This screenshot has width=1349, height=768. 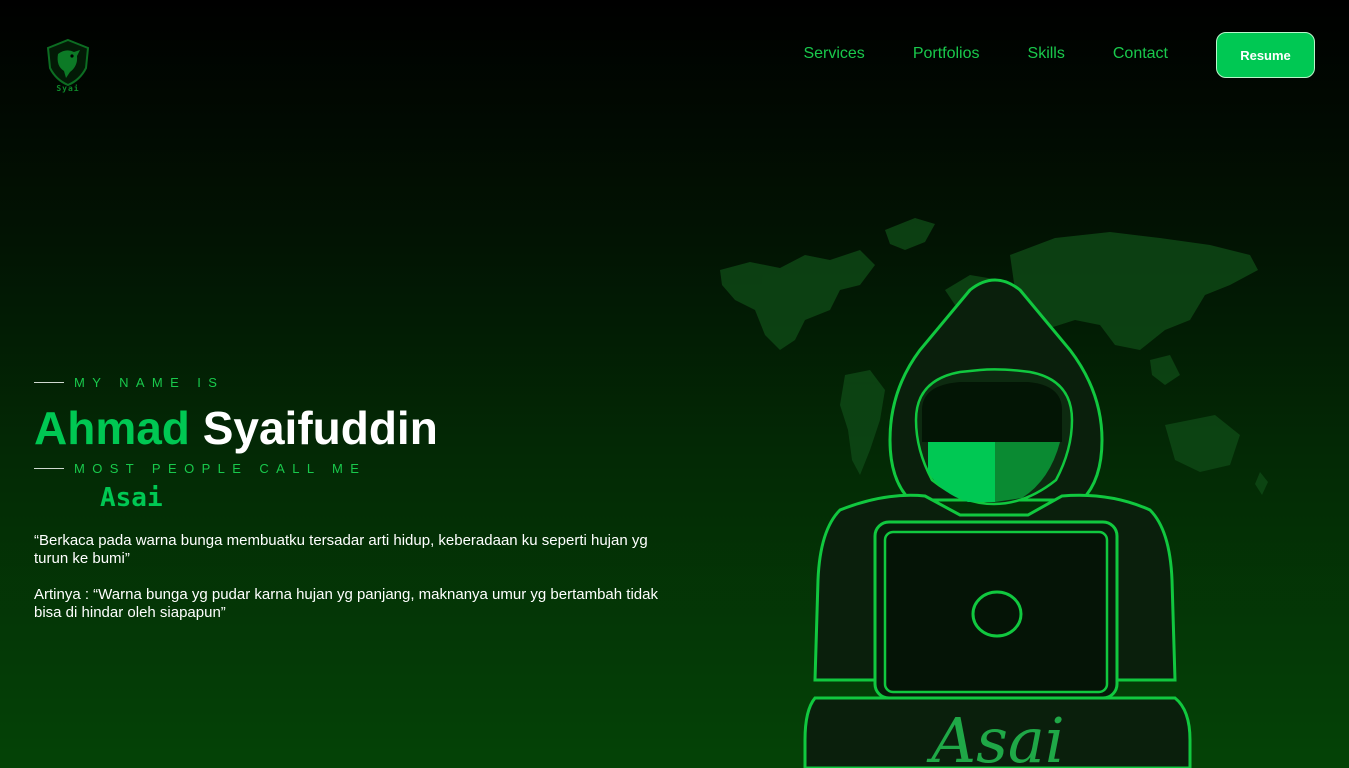 What do you see at coordinates (112, 428) in the screenshot?
I see `first-name: Ahmad` at bounding box center [112, 428].